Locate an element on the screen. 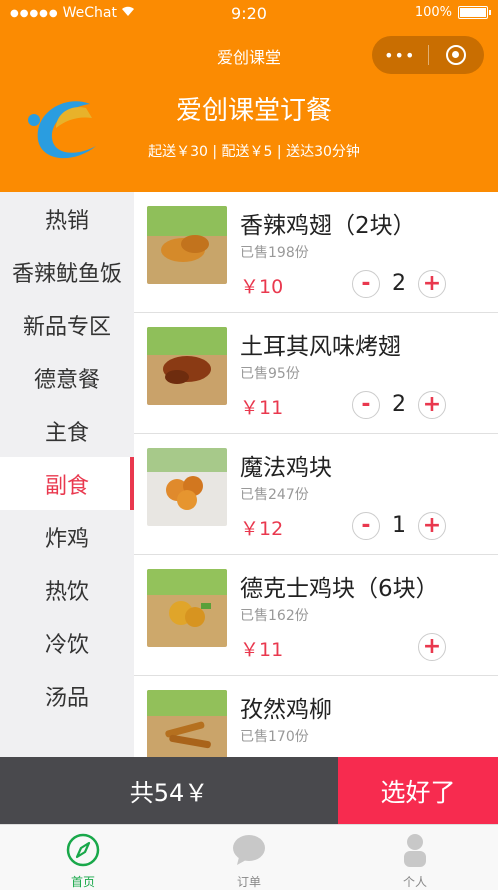 This screenshot has height=890, width=498. cart-total: 共54￥ is located at coordinates (169, 790).